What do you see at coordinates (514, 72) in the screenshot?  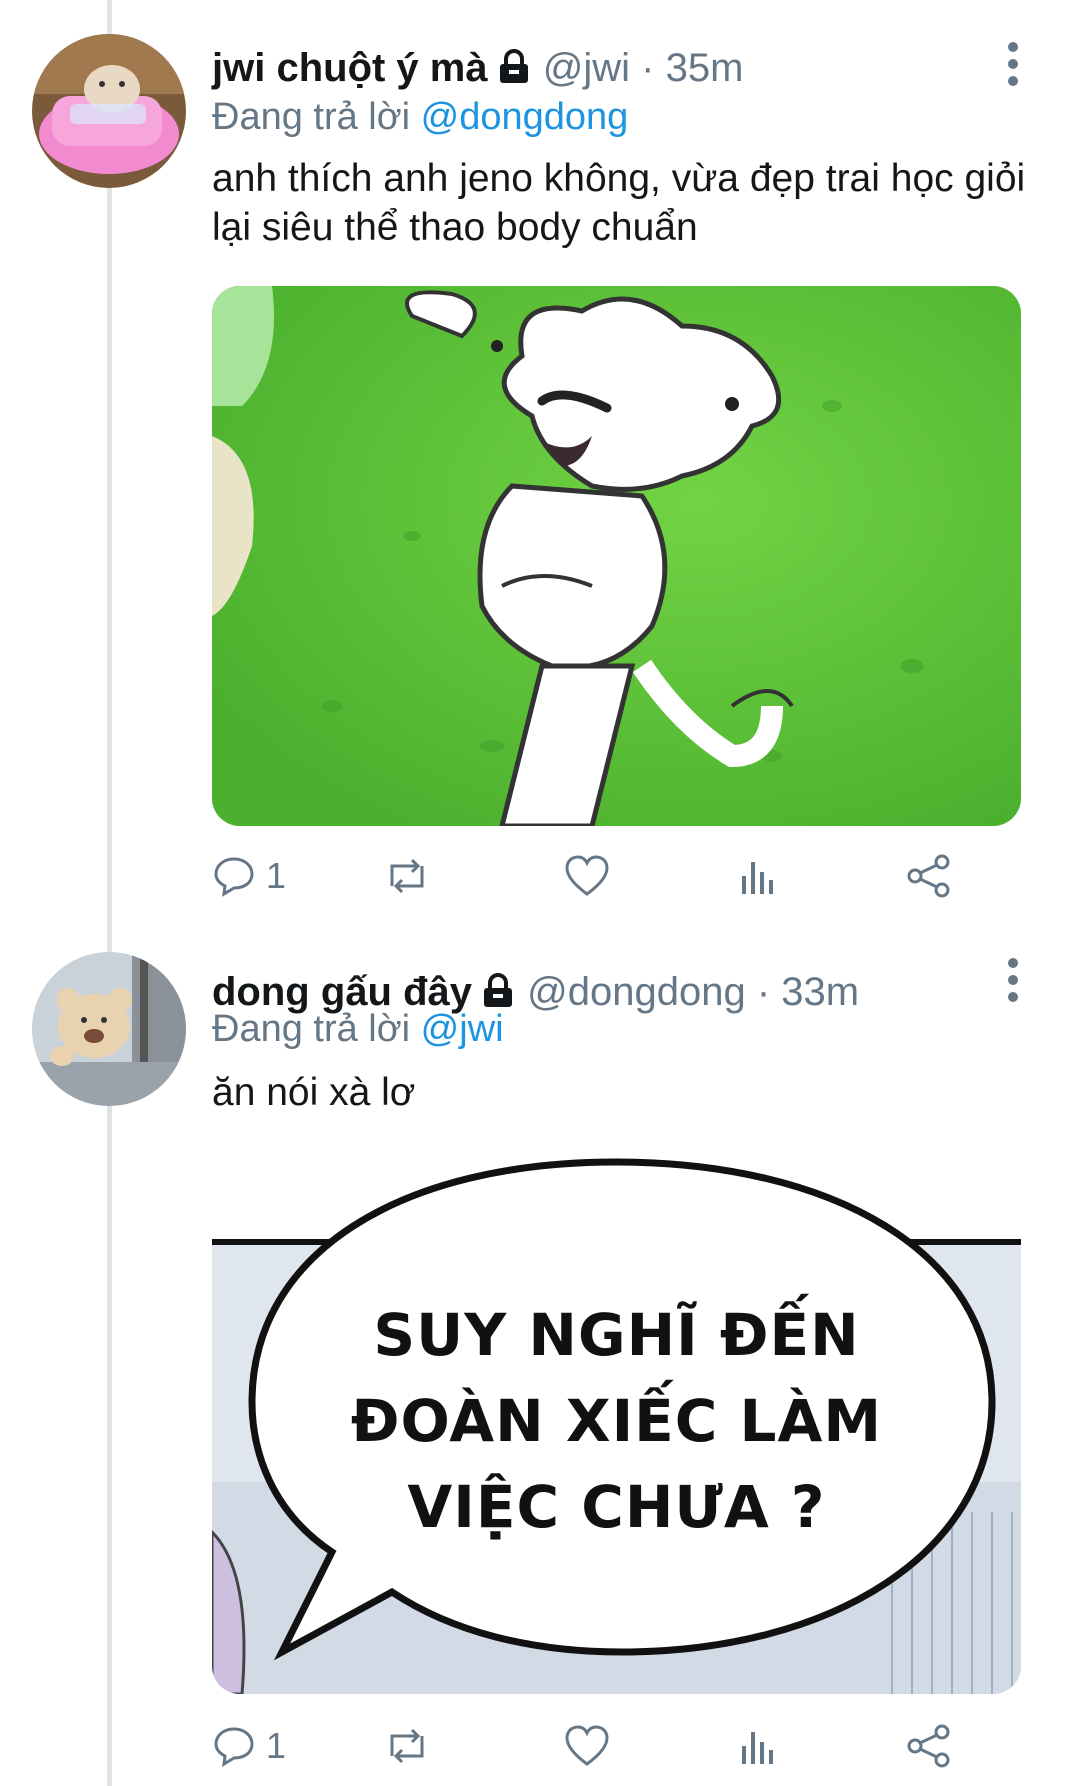 I see `lock-icon` at bounding box center [514, 72].